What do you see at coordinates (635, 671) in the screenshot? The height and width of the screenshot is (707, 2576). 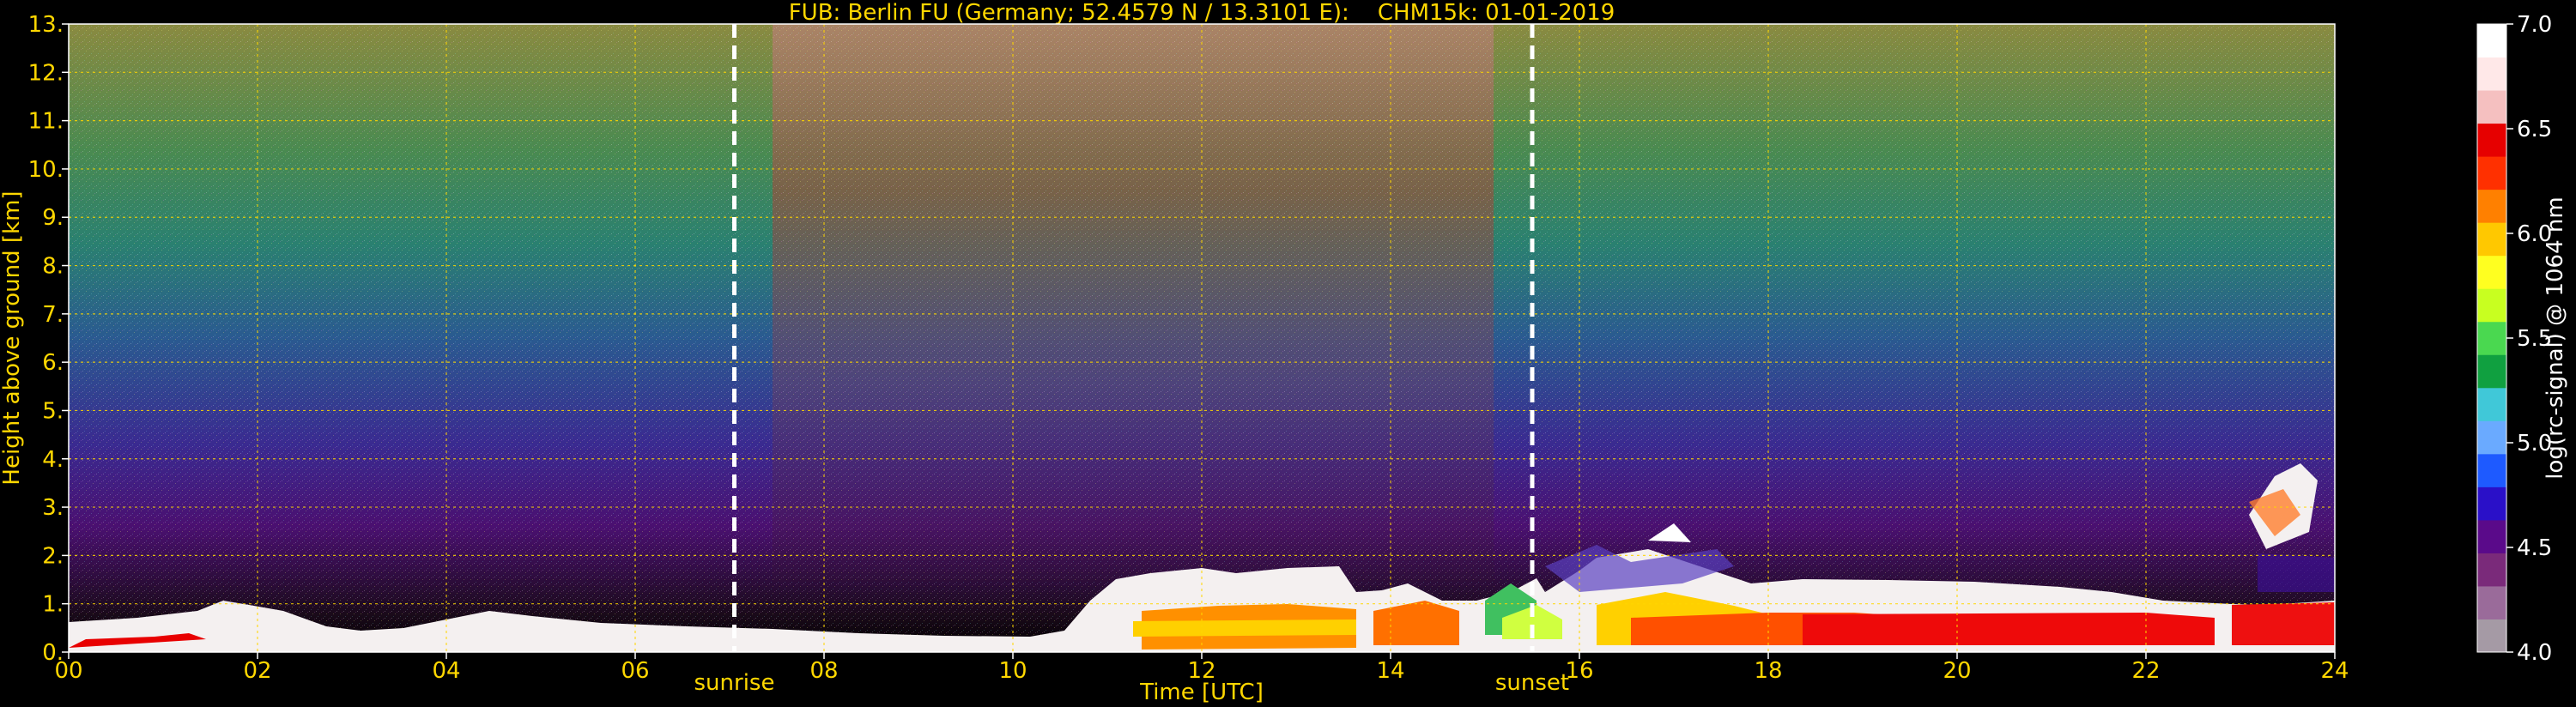 I see `x-tick-label: 06` at bounding box center [635, 671].